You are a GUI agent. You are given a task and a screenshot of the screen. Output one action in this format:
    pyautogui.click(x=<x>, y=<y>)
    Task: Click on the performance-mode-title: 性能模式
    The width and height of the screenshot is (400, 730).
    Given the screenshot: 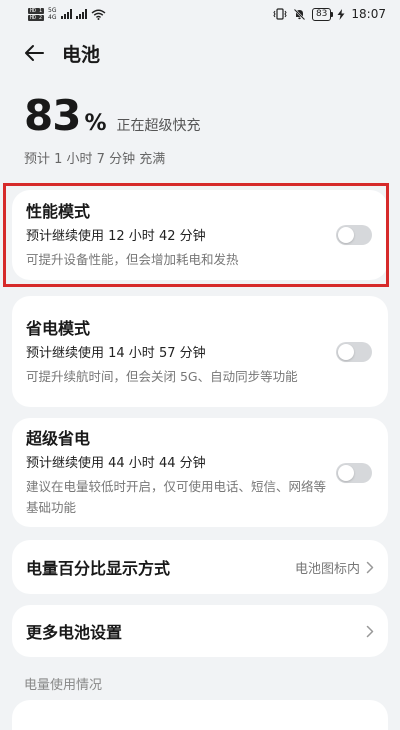 What is the action you would take?
    pyautogui.click(x=58, y=211)
    